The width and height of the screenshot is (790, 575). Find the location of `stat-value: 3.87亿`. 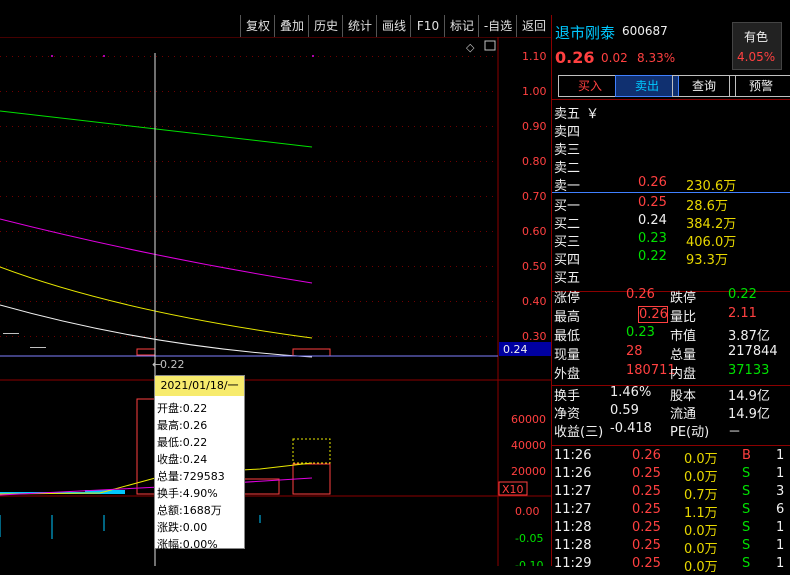

stat-value: 3.87亿 is located at coordinates (749, 336).